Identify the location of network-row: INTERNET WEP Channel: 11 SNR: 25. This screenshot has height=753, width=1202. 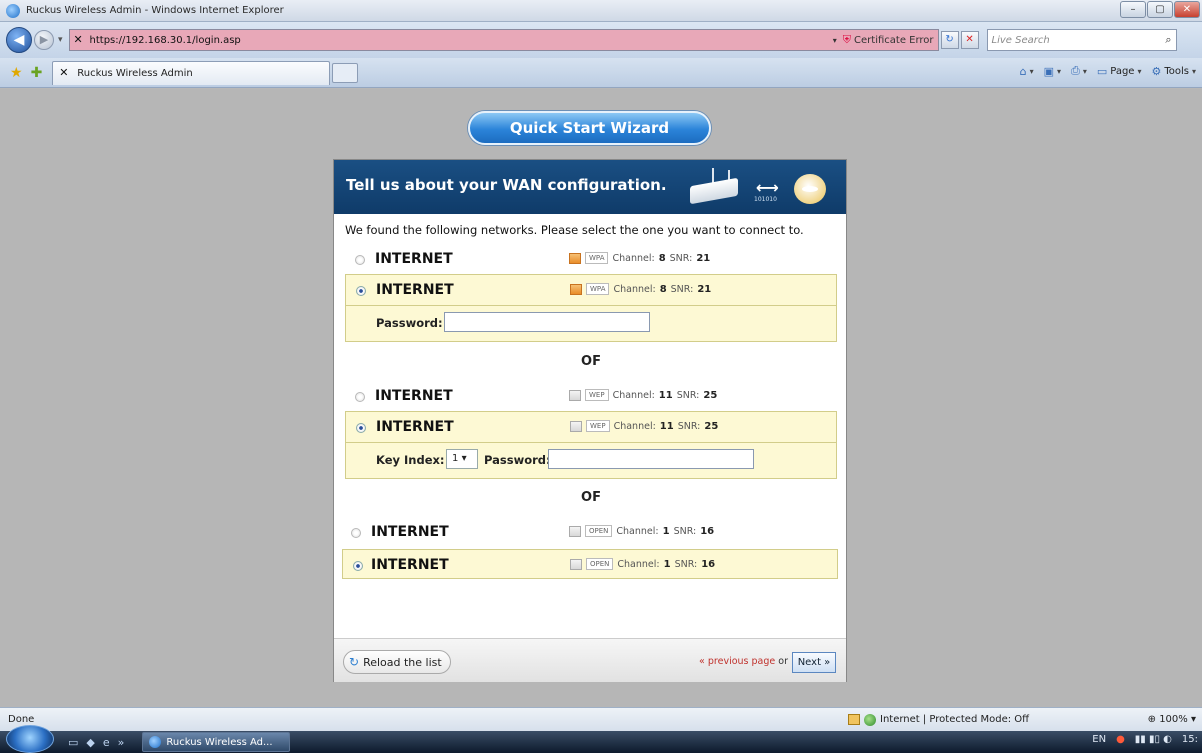
(591, 397).